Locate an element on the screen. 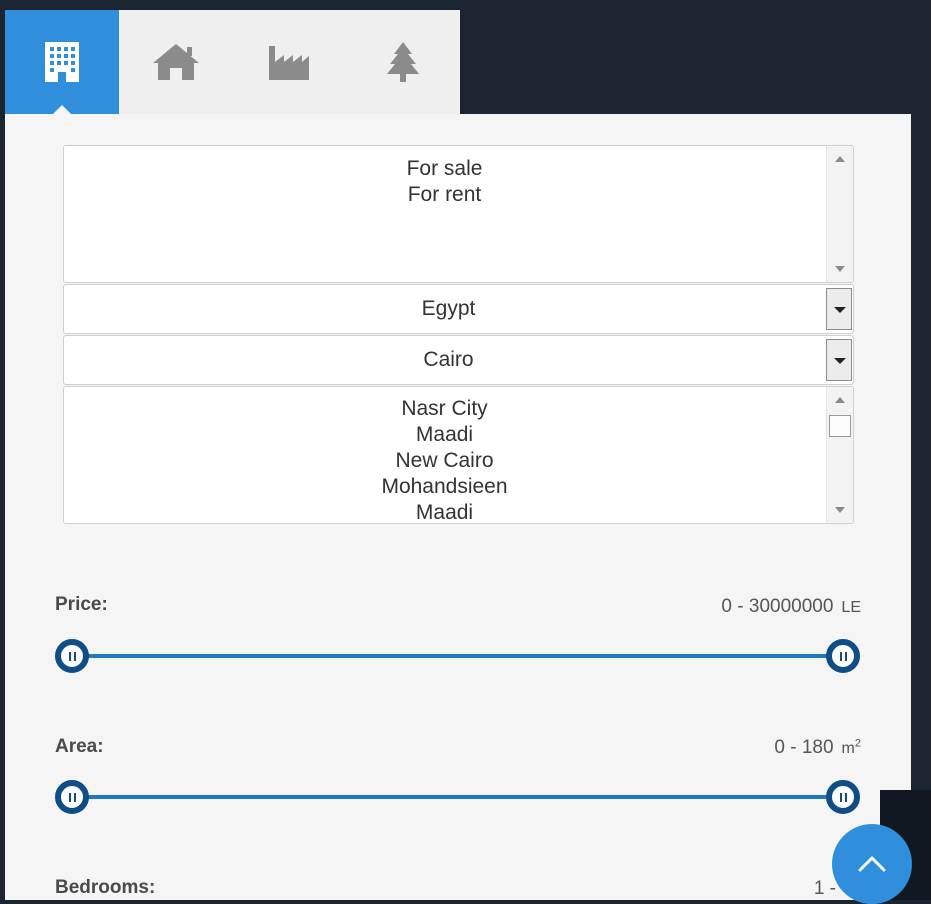  price-range-text: 0 - 30000000 is located at coordinates (777, 606).